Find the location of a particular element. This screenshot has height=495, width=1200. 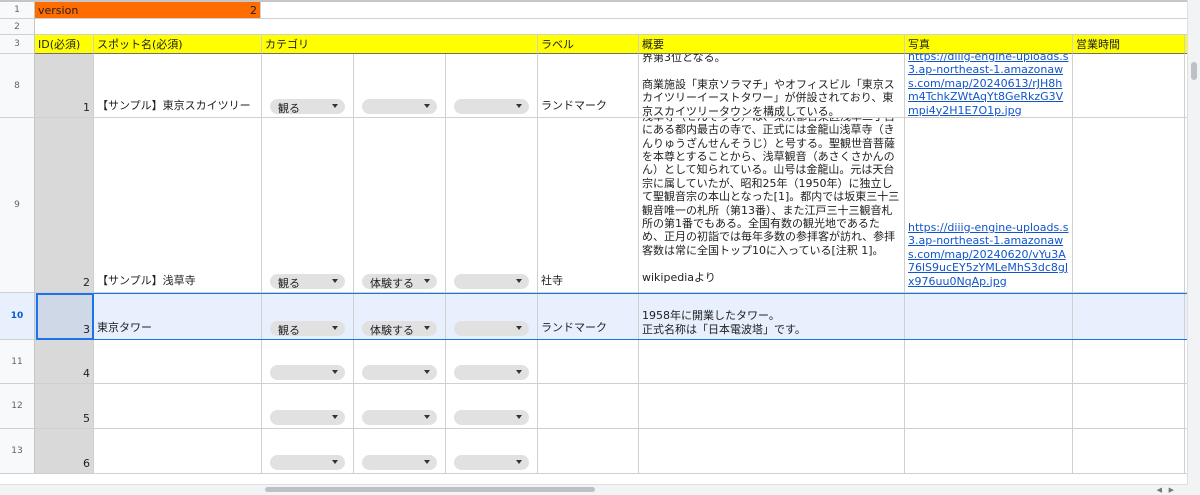

header-label: ラベル is located at coordinates (588, 44).